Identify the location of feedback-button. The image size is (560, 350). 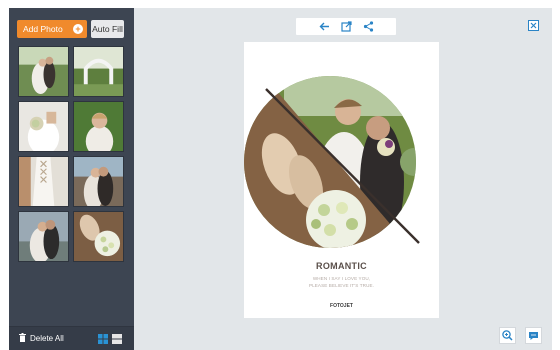
(533, 335).